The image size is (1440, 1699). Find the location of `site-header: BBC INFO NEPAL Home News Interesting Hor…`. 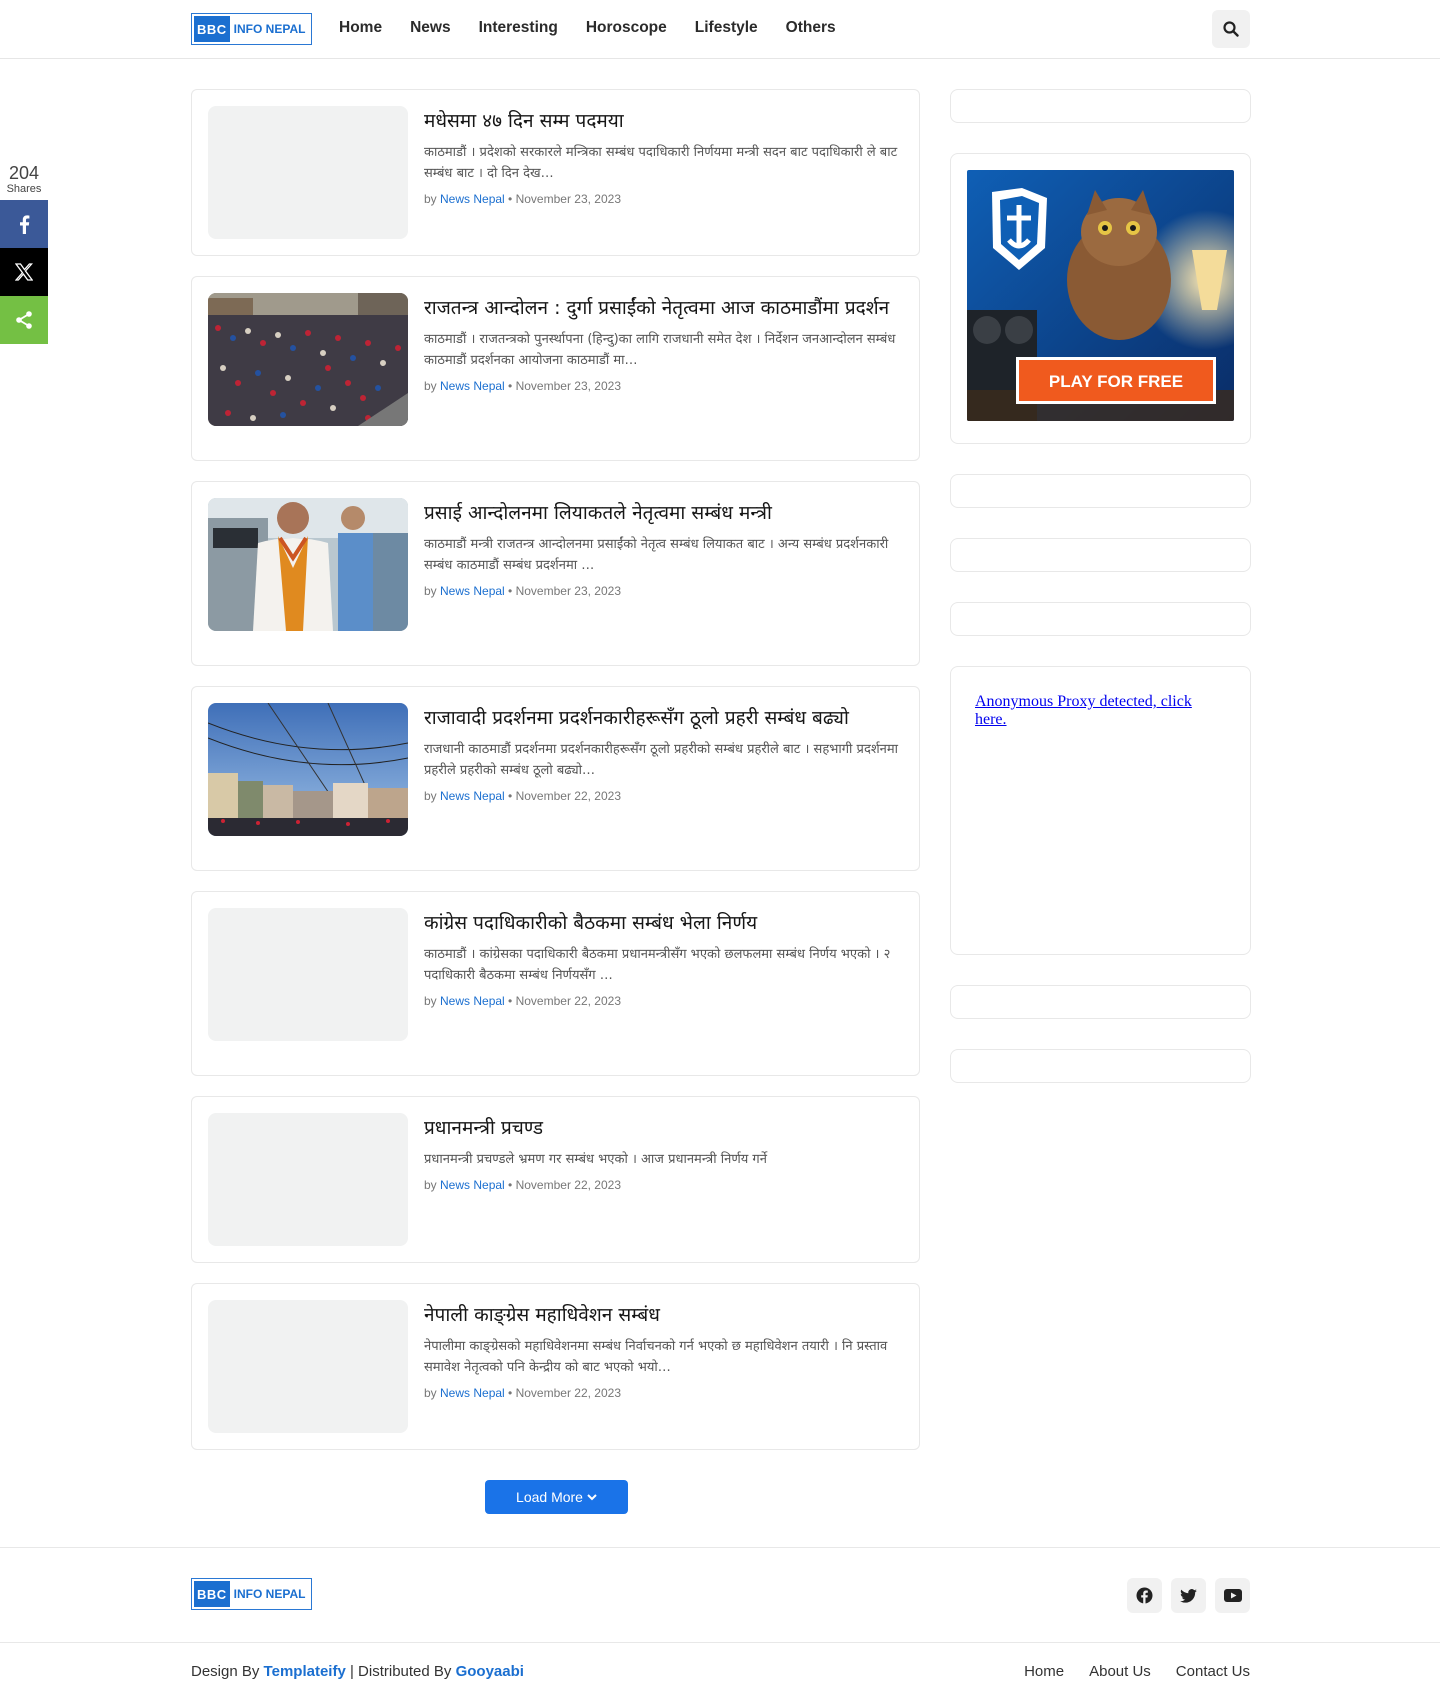

site-header: BBC INFO NEPAL Home News Interesting Hor… is located at coordinates (720, 29).